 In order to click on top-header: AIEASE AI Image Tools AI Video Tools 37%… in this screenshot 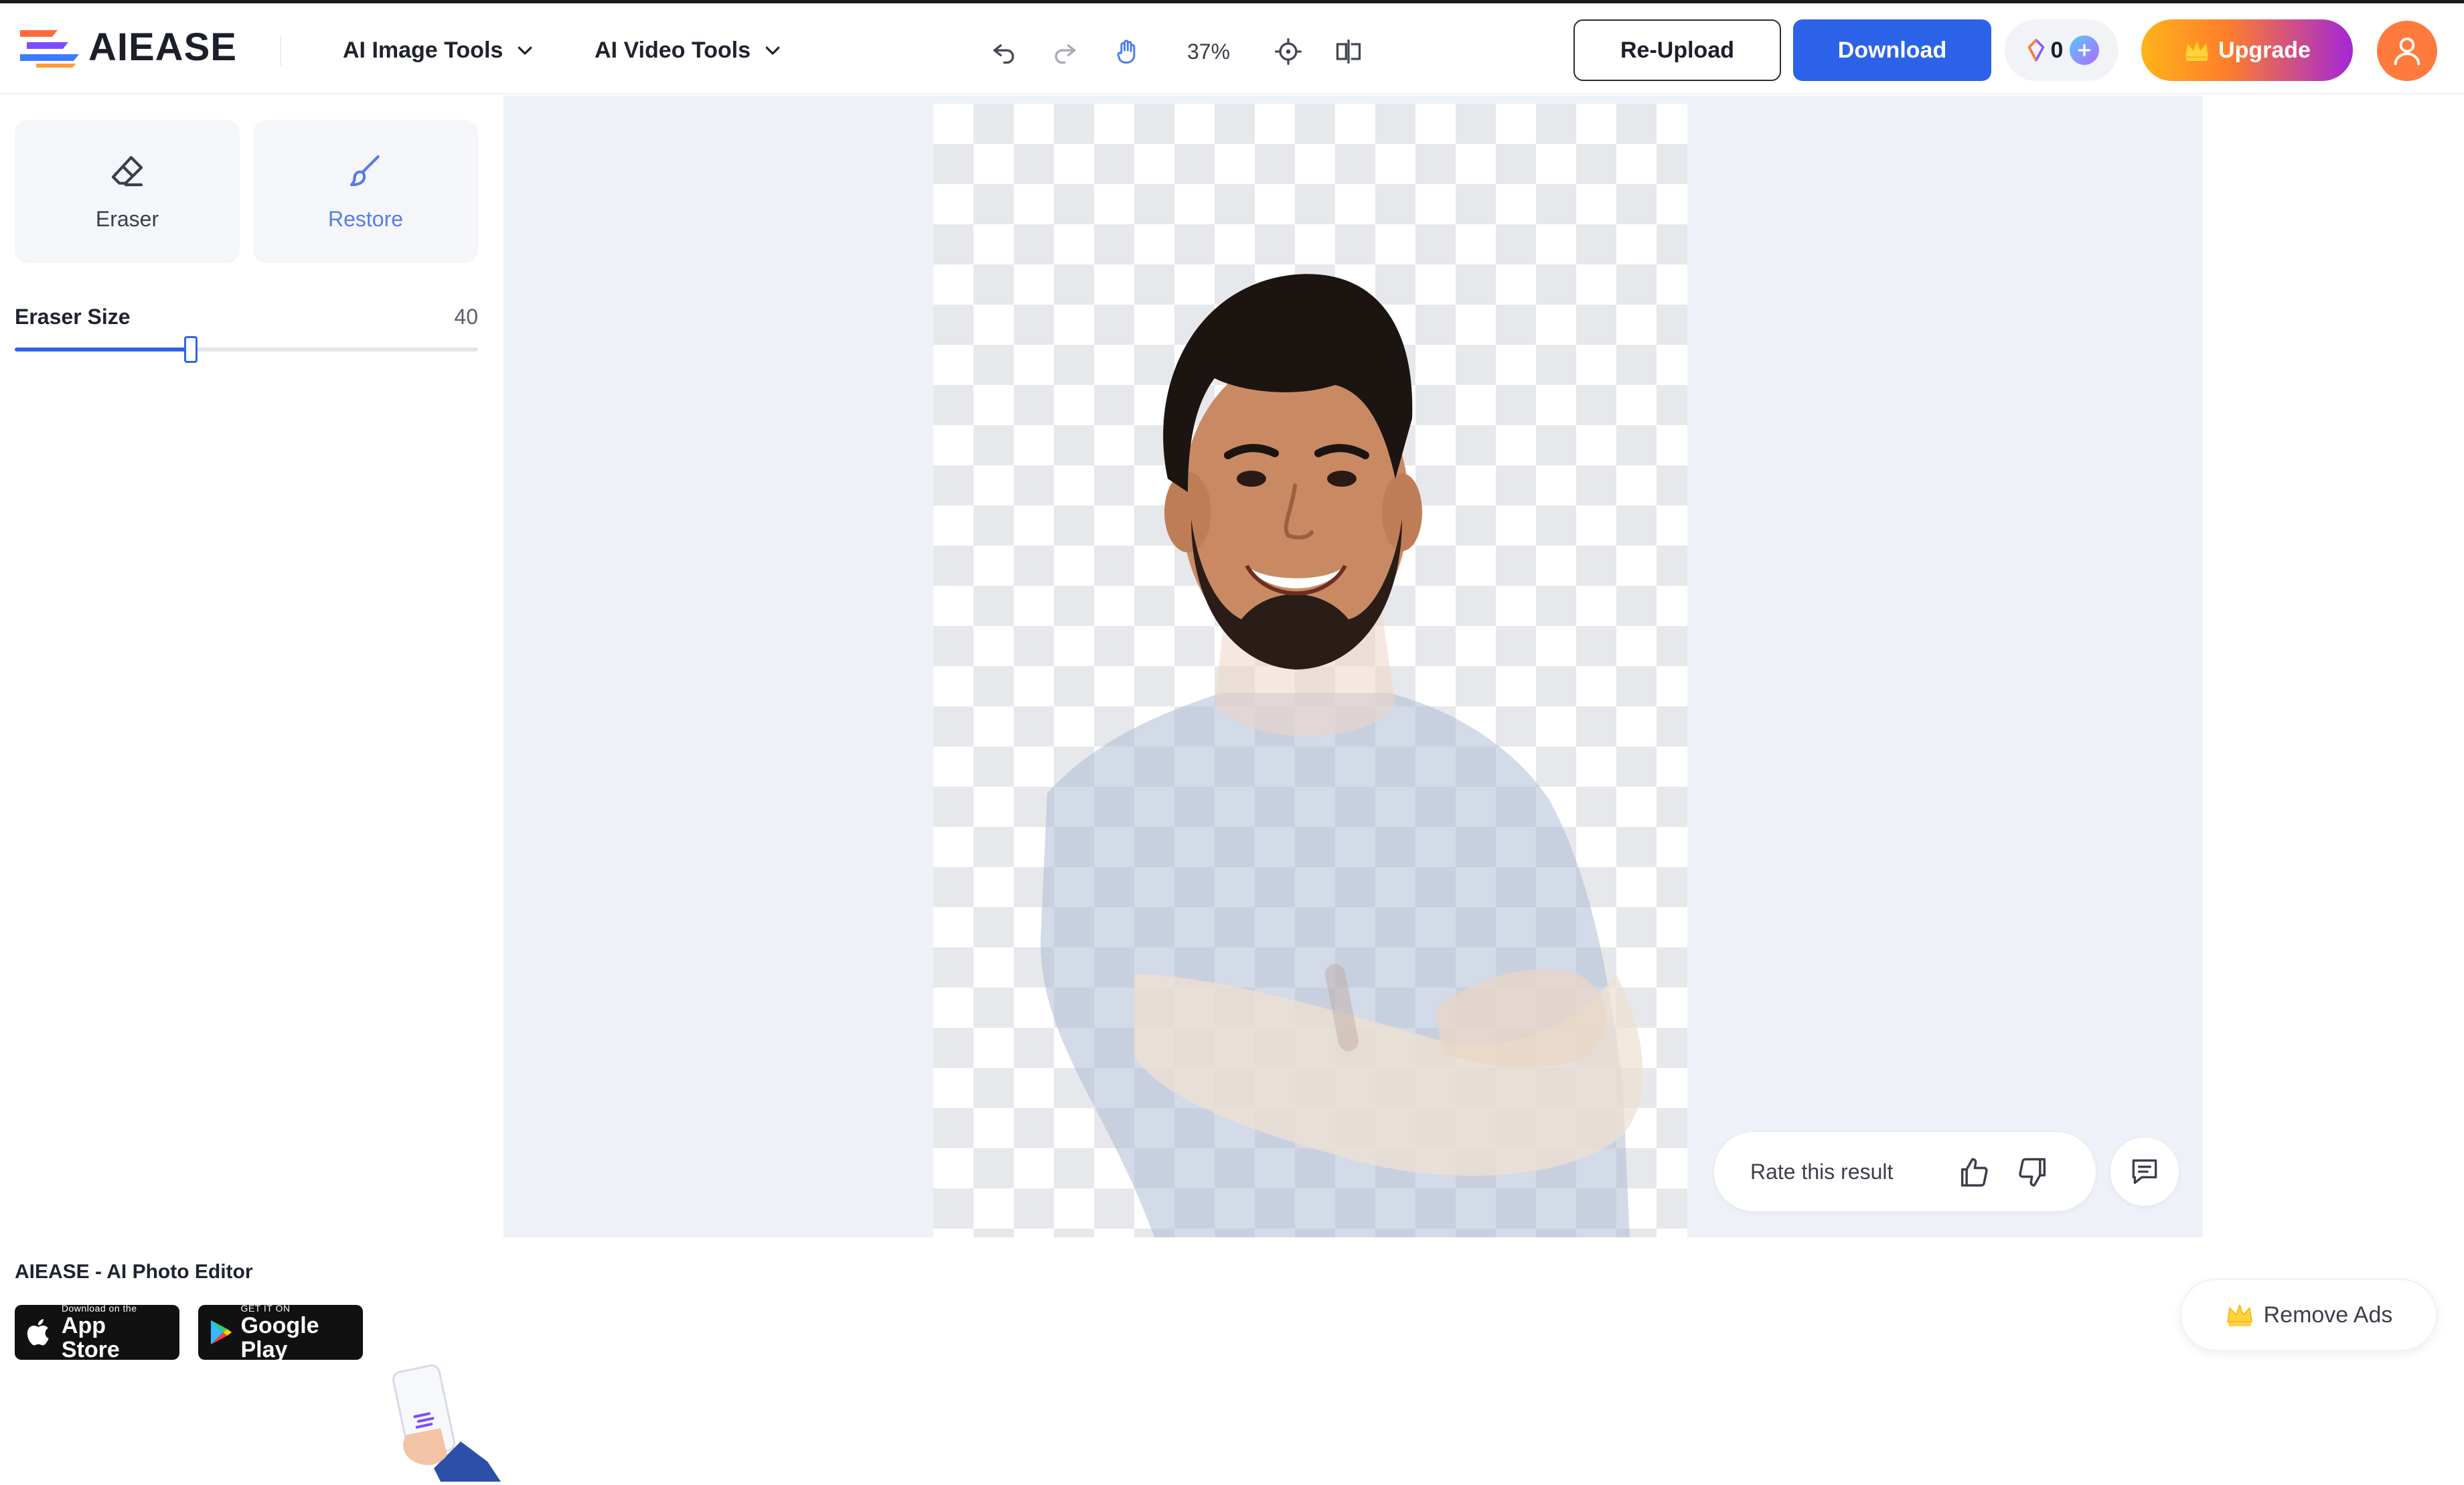, I will do `click(1232, 48)`.